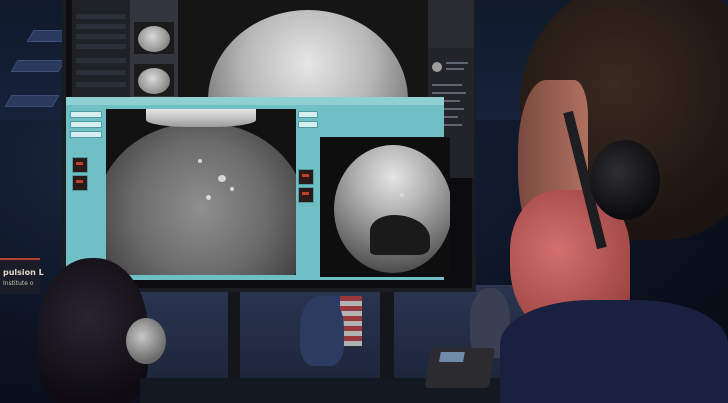  Describe the element at coordinates (322, 331) in the screenshot. I see `background-person` at that location.